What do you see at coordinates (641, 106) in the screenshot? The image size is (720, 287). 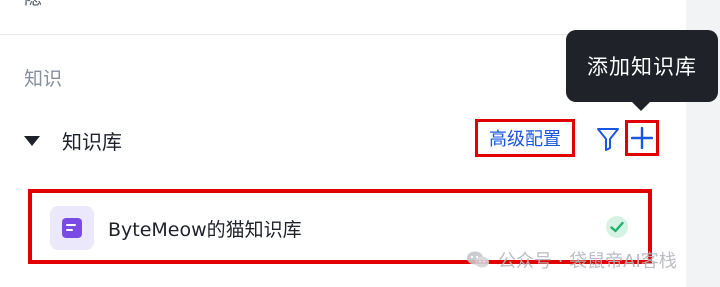 I see `tooltip-arrow` at bounding box center [641, 106].